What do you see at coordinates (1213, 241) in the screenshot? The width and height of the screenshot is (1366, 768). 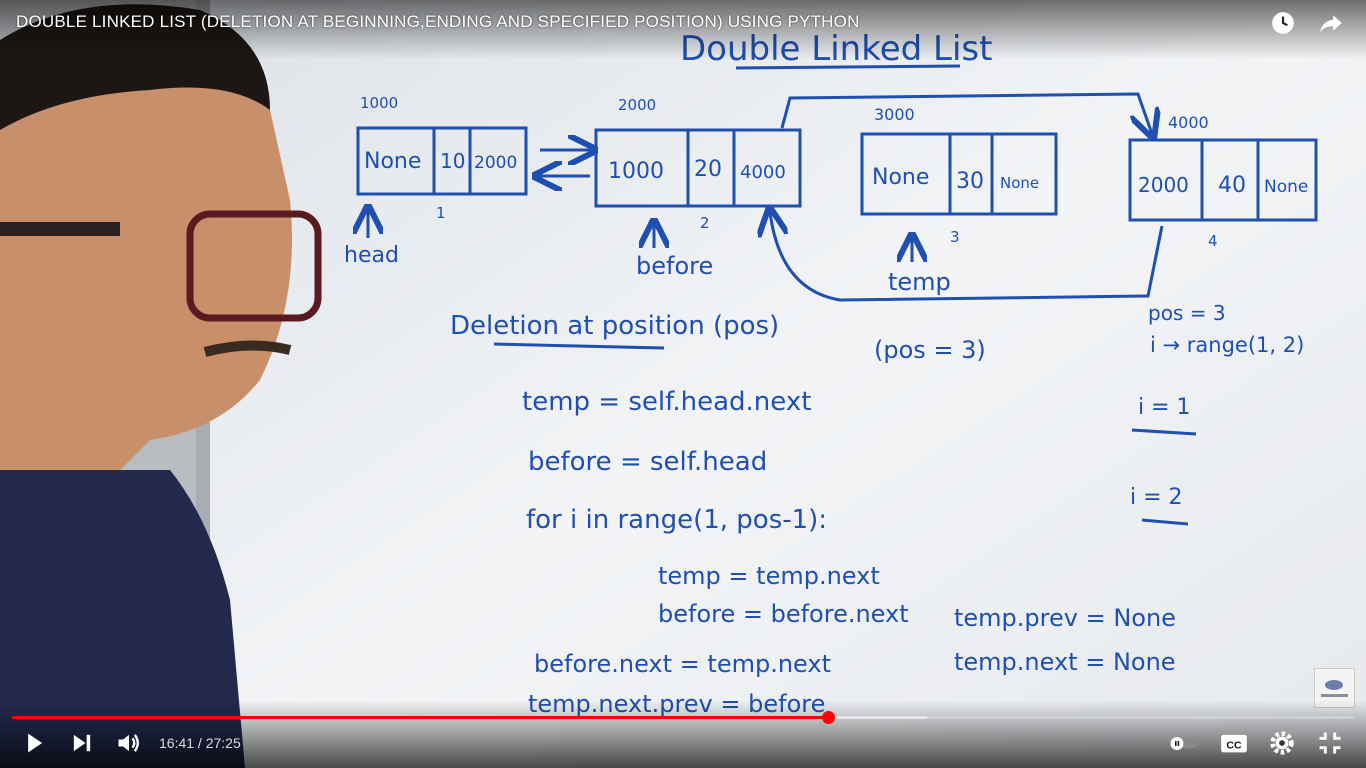 I see `node-4-index: 4` at bounding box center [1213, 241].